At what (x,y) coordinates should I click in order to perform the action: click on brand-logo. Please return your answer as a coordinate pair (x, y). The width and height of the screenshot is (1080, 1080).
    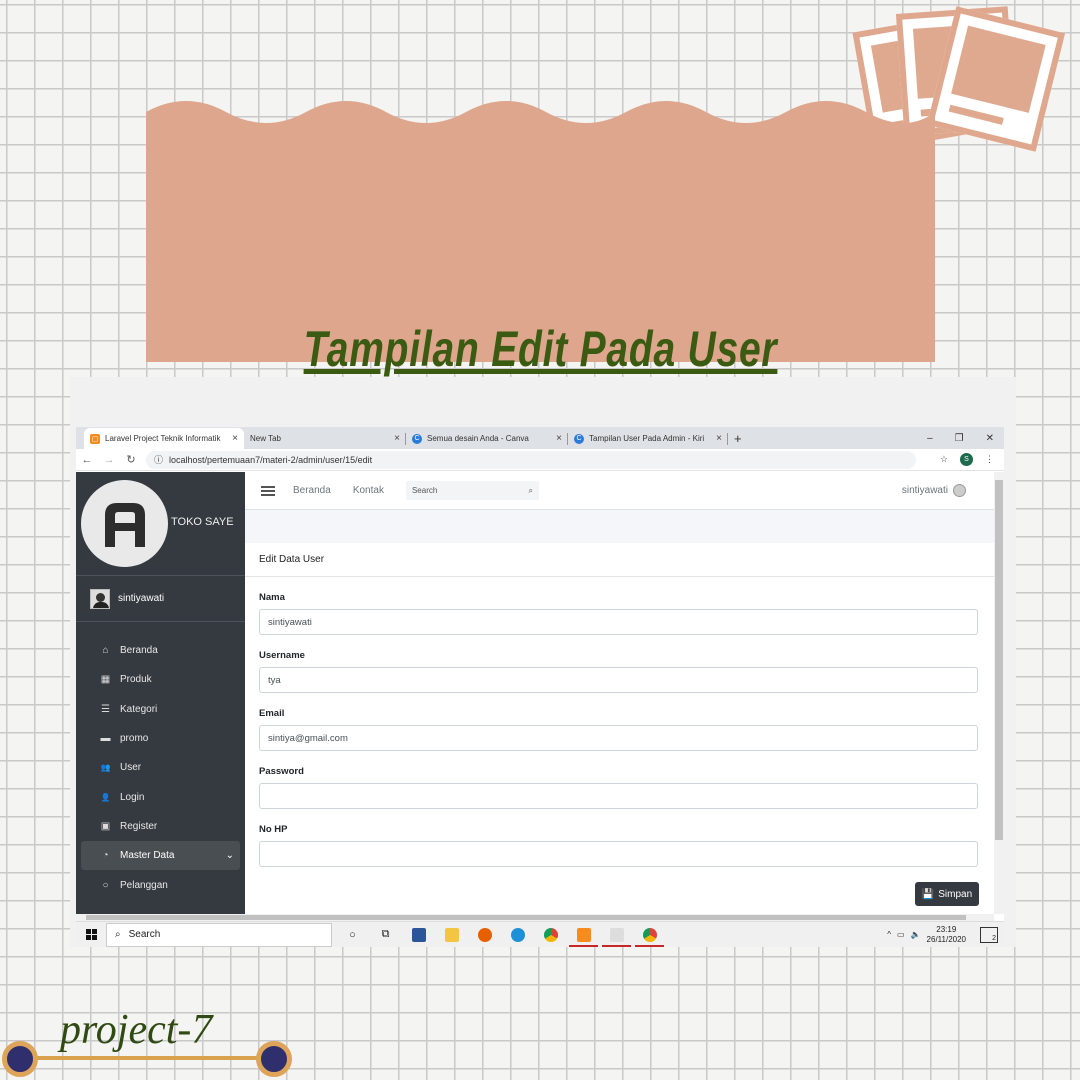
    Looking at the image, I should click on (124, 523).